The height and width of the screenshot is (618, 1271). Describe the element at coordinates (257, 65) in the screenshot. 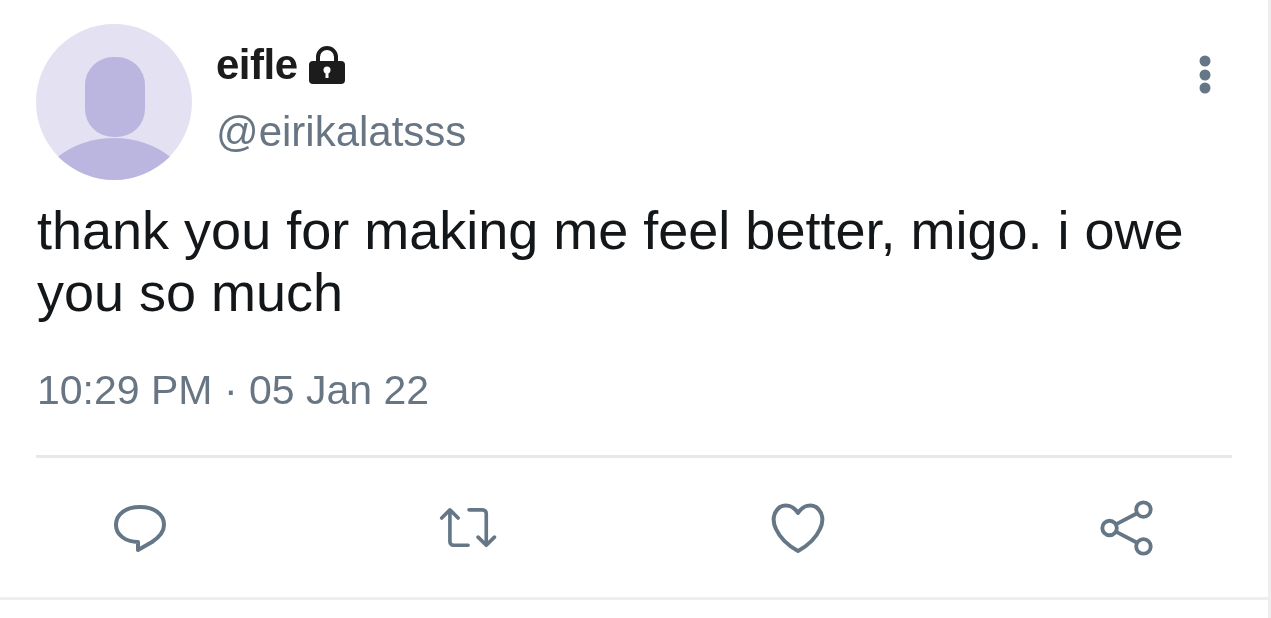

I see `display-name: eifle` at that location.